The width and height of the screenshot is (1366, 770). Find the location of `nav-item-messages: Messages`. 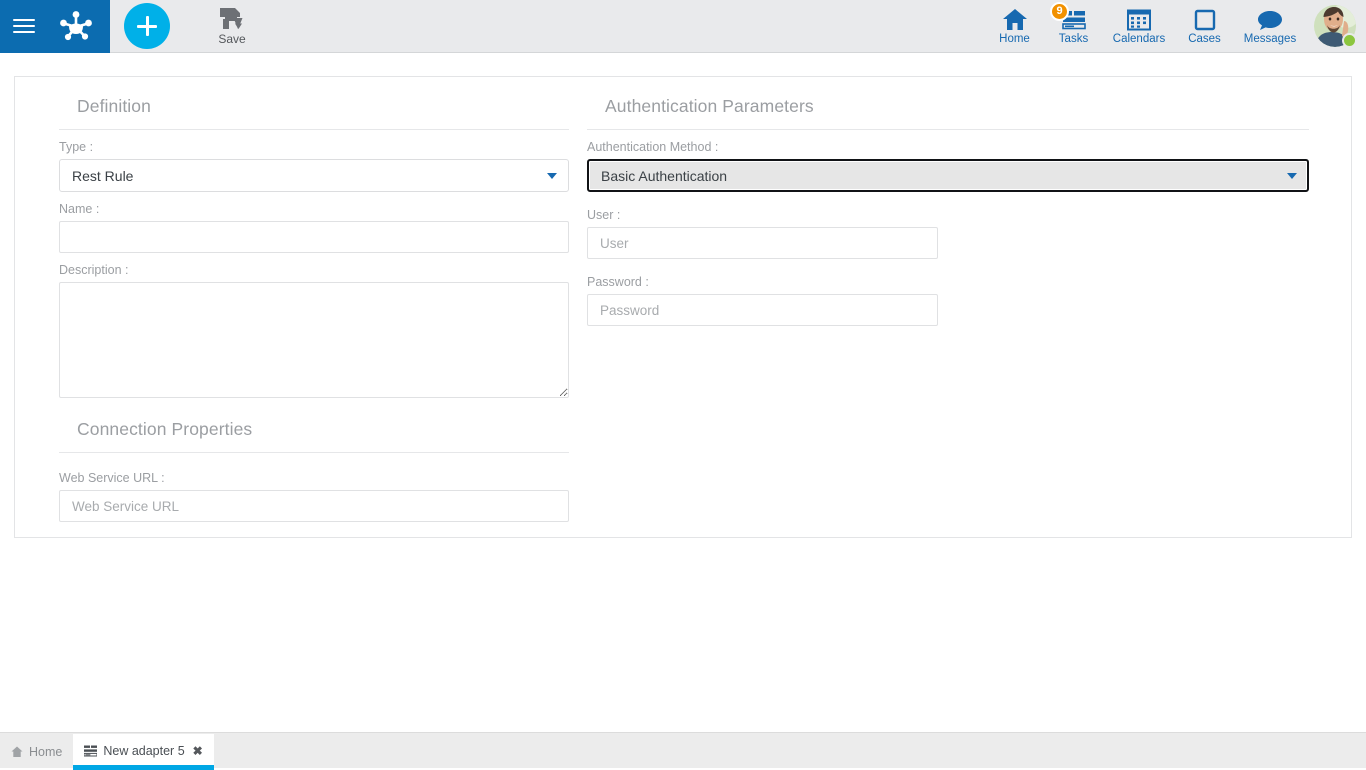

nav-item-messages: Messages is located at coordinates (1270, 26).